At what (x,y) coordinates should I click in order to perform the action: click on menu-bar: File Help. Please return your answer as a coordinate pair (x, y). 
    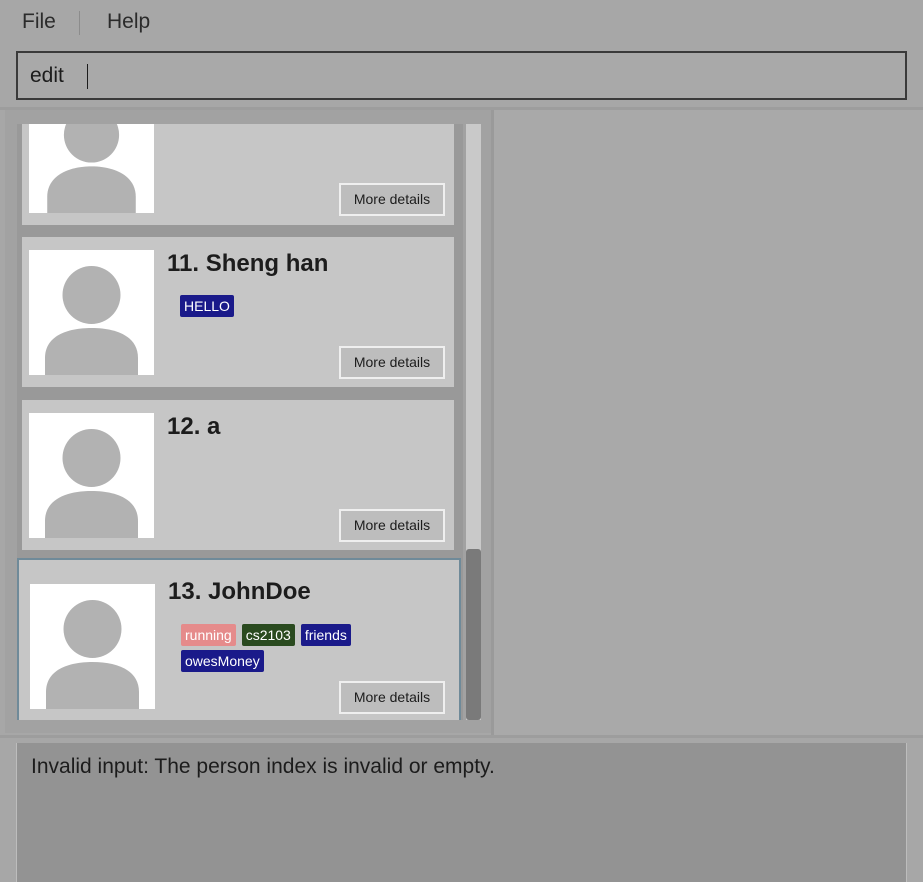
    Looking at the image, I should click on (461, 22).